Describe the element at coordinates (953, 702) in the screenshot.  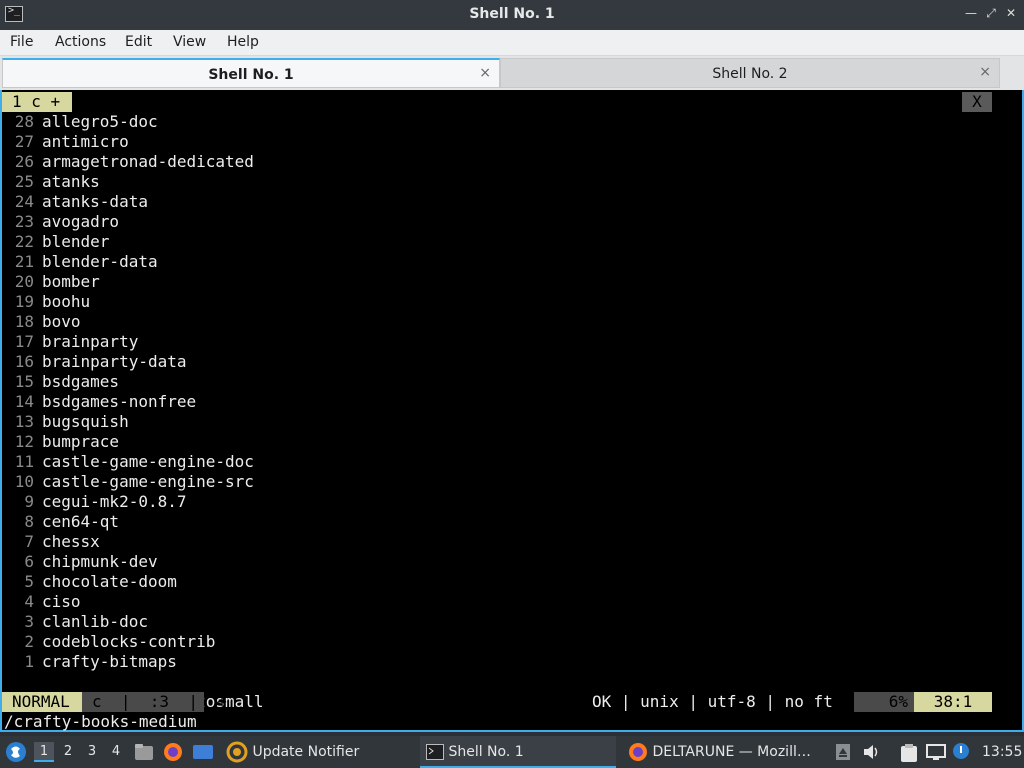
I see `vim-cursor-position: 38:1` at that location.